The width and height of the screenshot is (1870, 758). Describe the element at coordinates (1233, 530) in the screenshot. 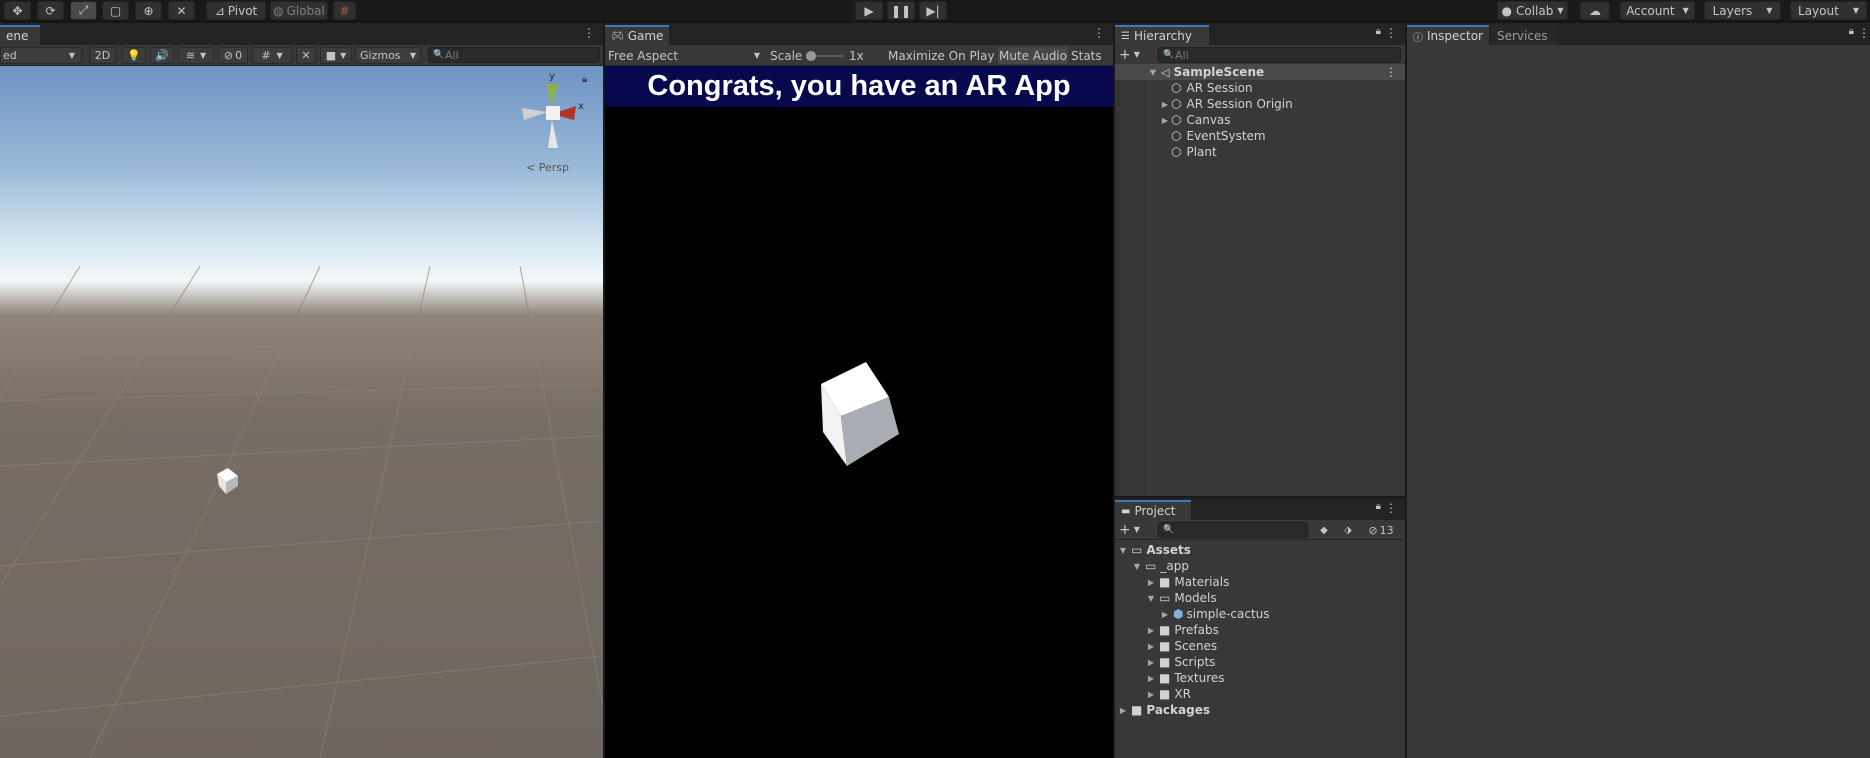

I see `project-search-input: 🔍` at that location.